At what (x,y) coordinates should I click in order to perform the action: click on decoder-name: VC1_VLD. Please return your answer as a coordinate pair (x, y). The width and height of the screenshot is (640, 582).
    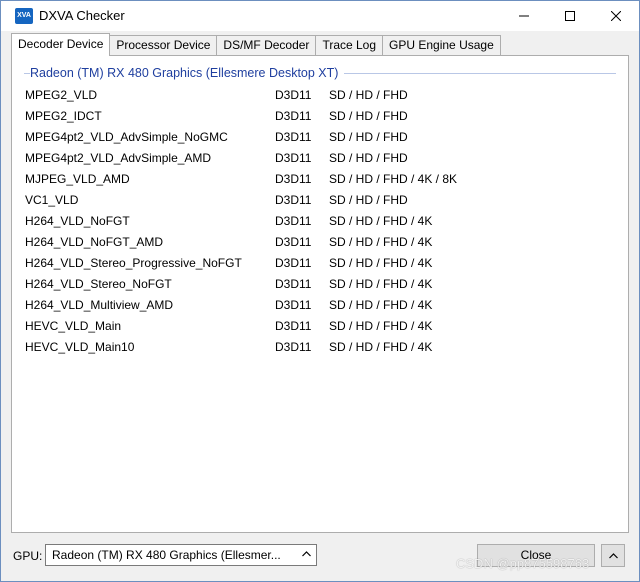
    Looking at the image, I should click on (52, 200).